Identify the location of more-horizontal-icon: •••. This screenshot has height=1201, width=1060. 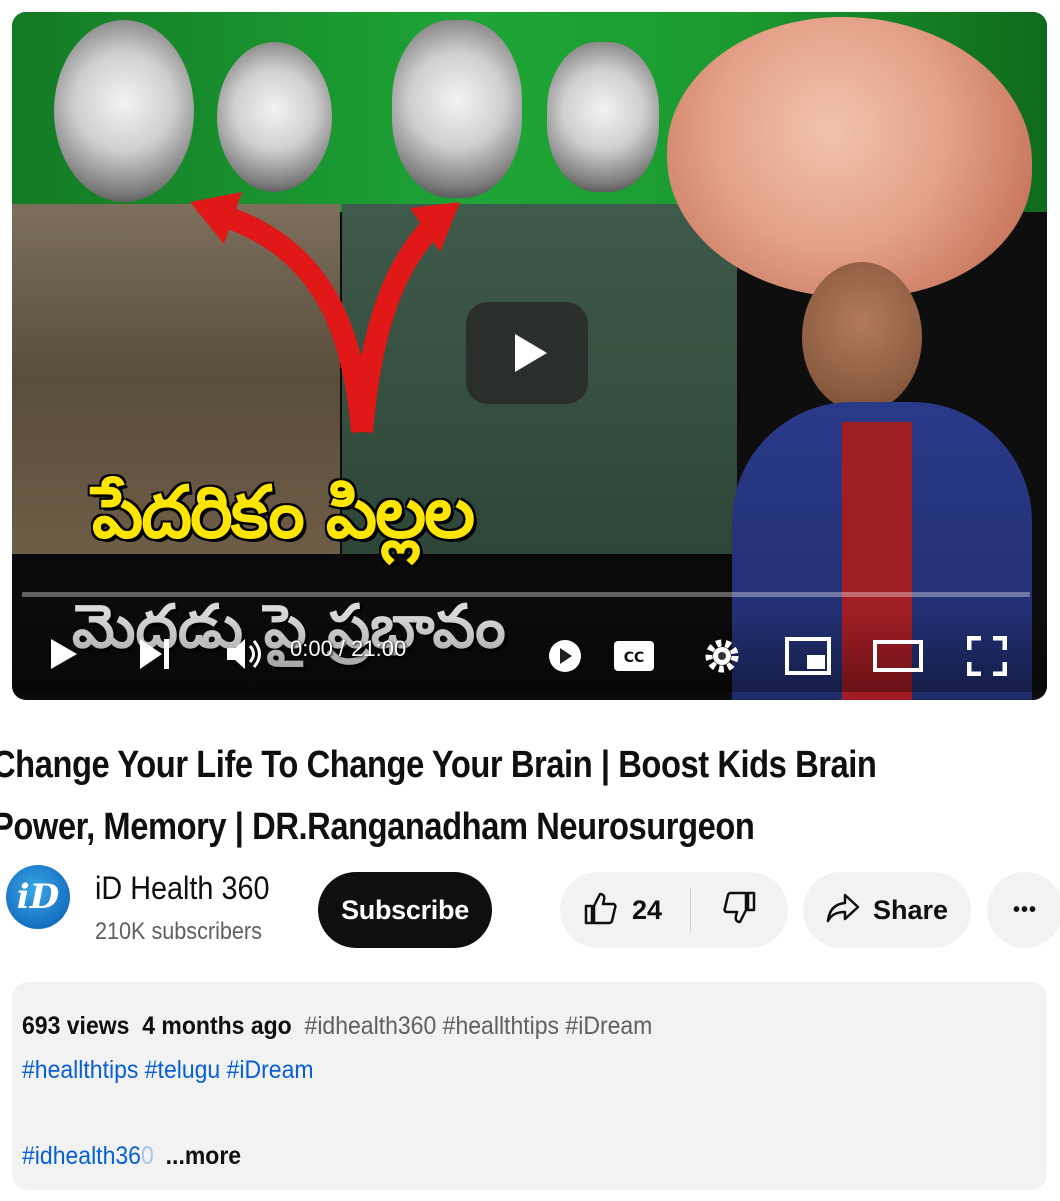
(1024, 909).